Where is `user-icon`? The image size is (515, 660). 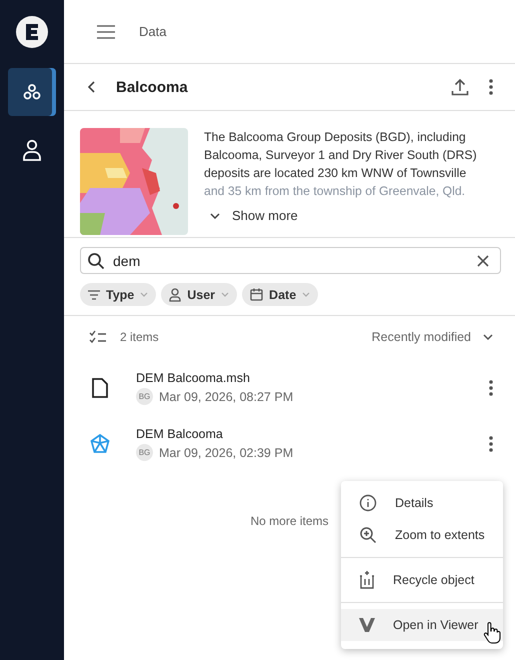 user-icon is located at coordinates (175, 295).